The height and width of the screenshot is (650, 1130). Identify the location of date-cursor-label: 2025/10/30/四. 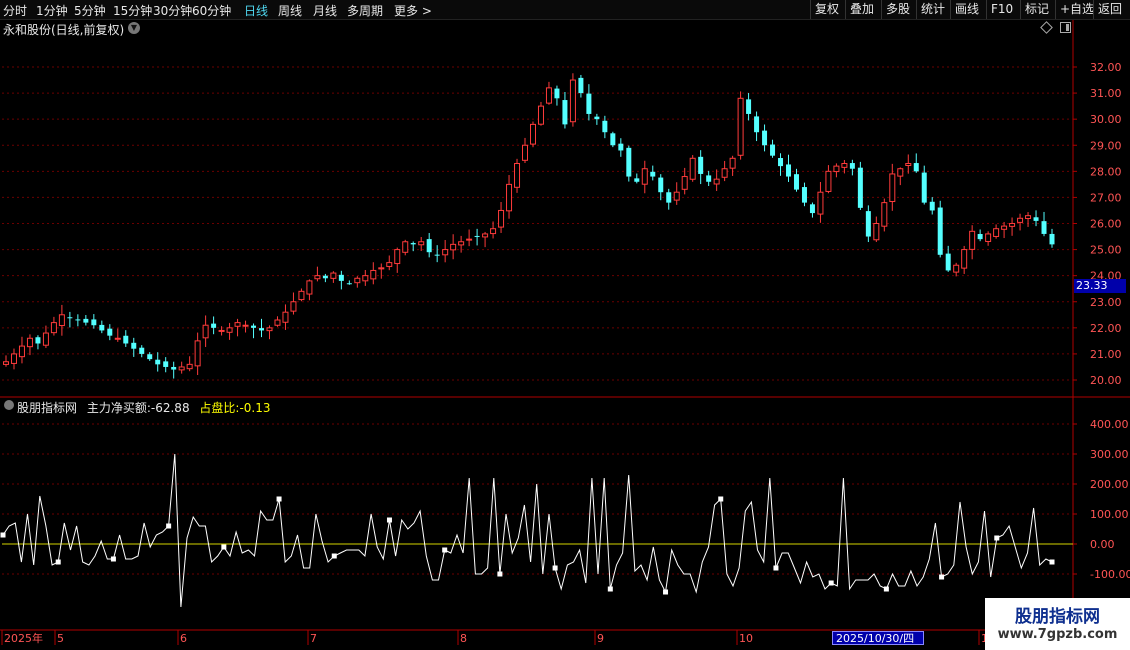
(878, 638).